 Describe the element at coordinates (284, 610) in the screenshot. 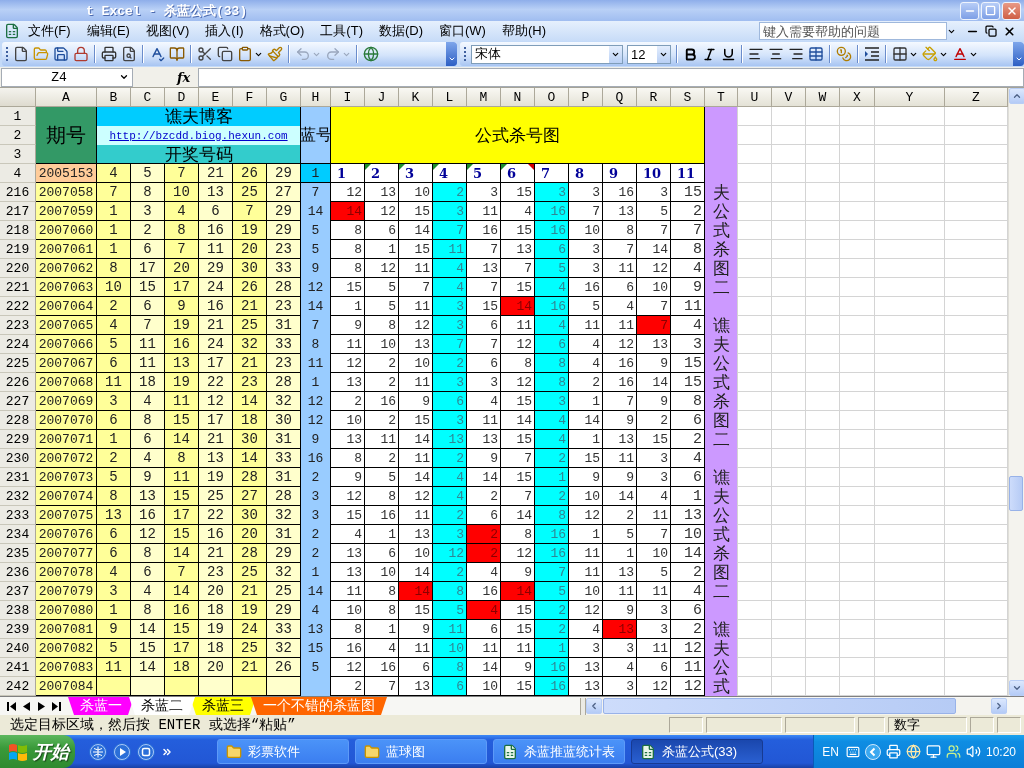

I see `ball-number-cell: 29` at that location.